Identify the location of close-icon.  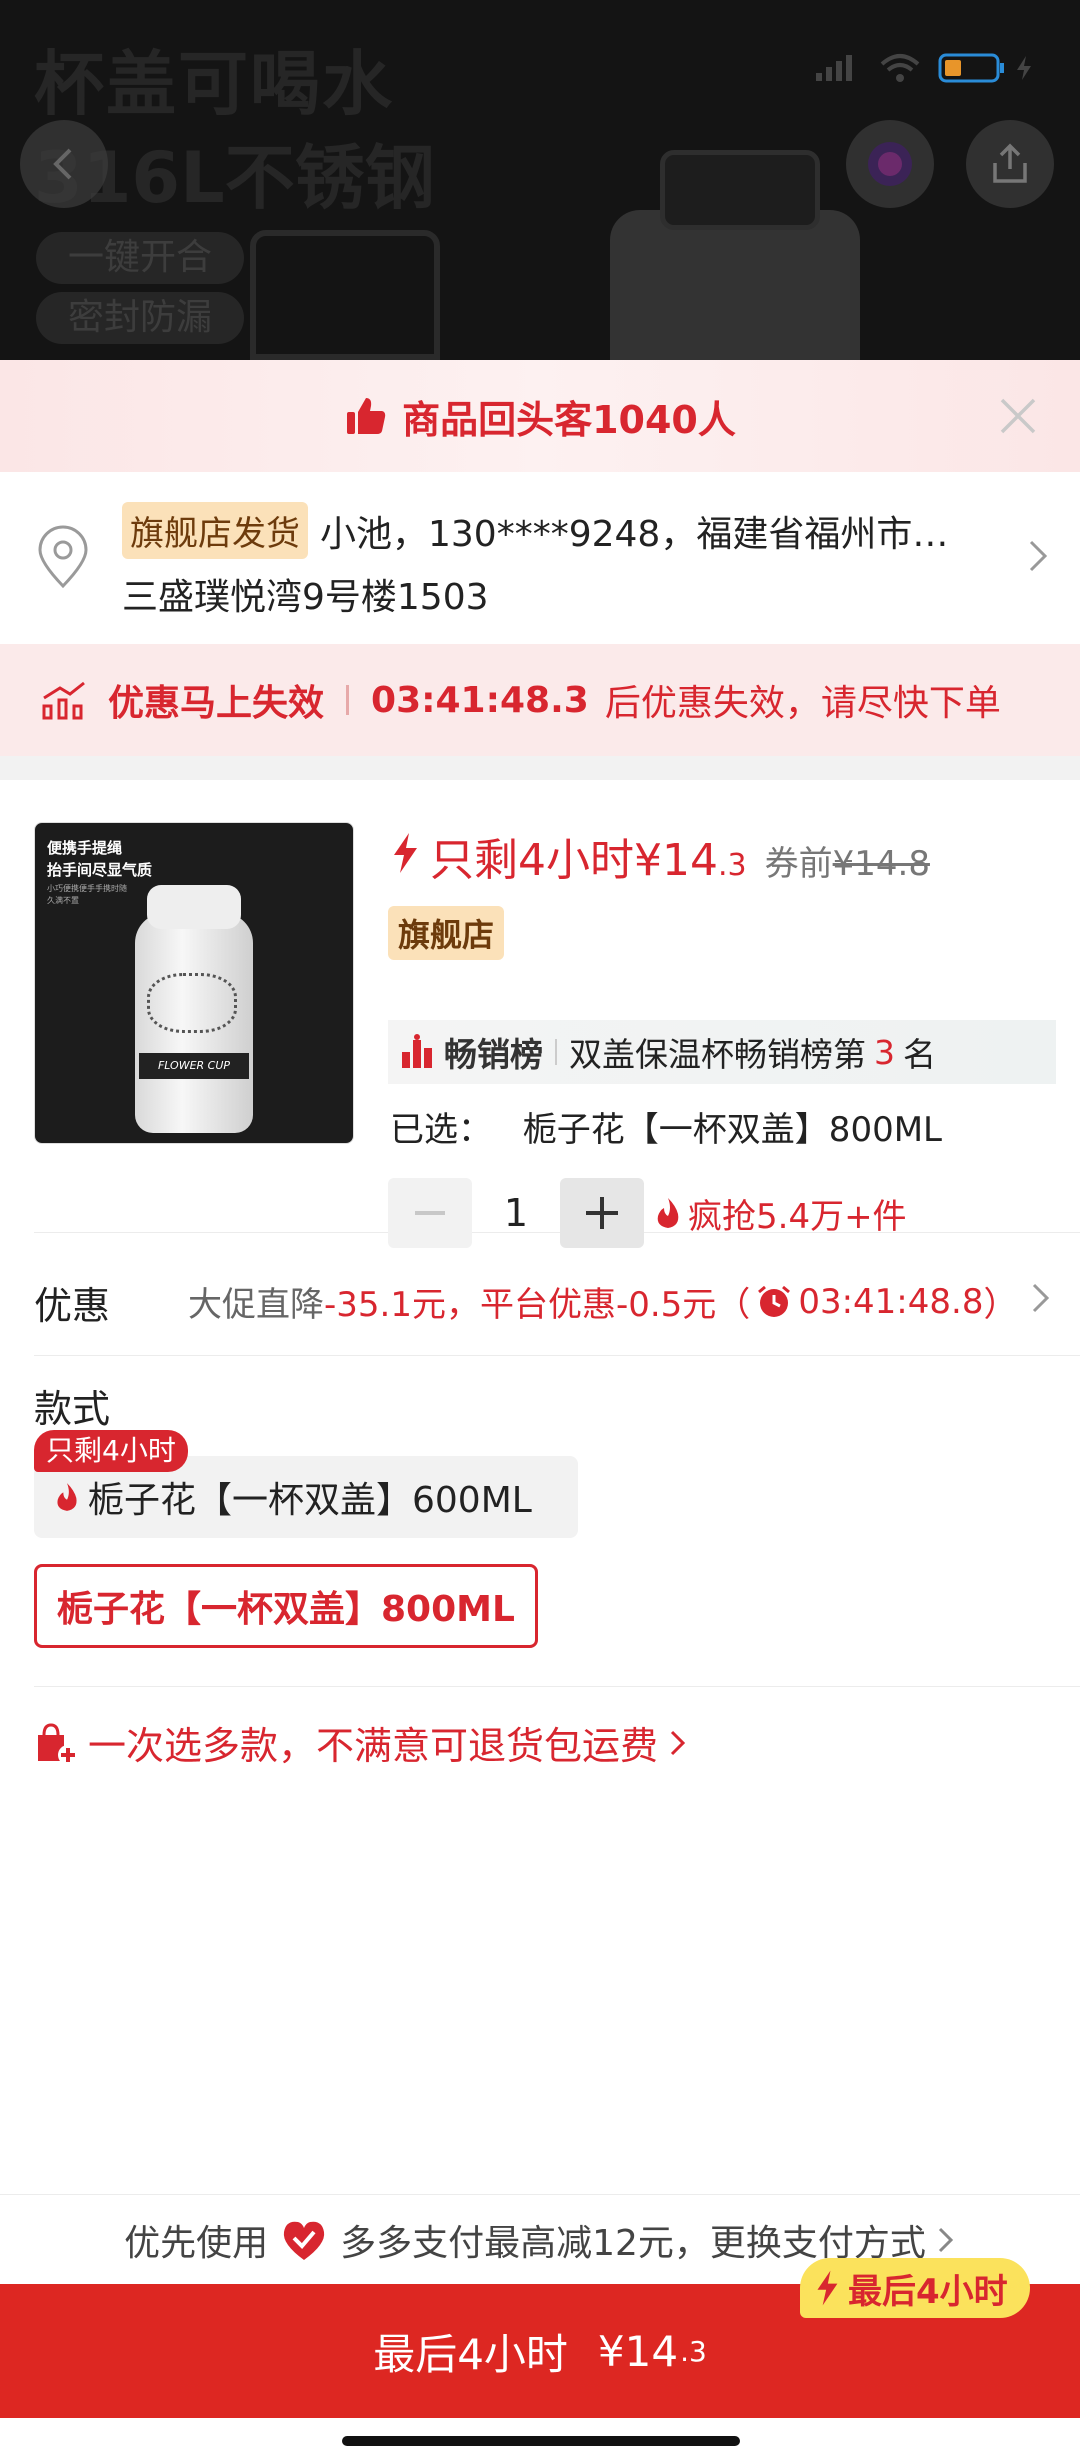
(1018, 416).